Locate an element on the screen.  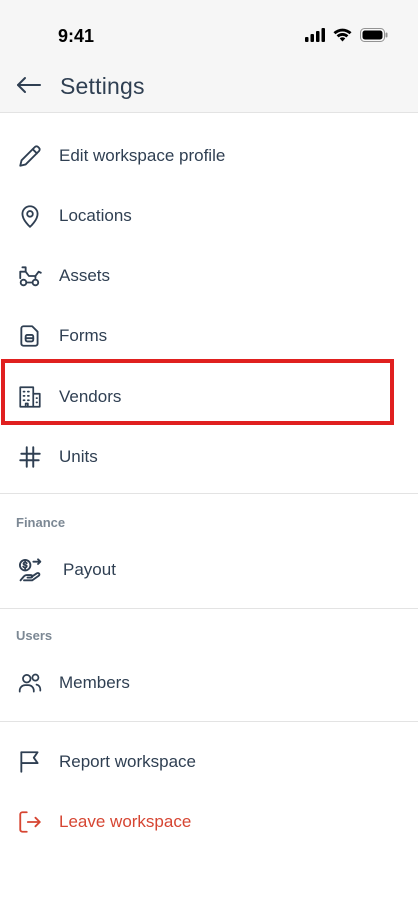
status-icons is located at coordinates (346, 35).